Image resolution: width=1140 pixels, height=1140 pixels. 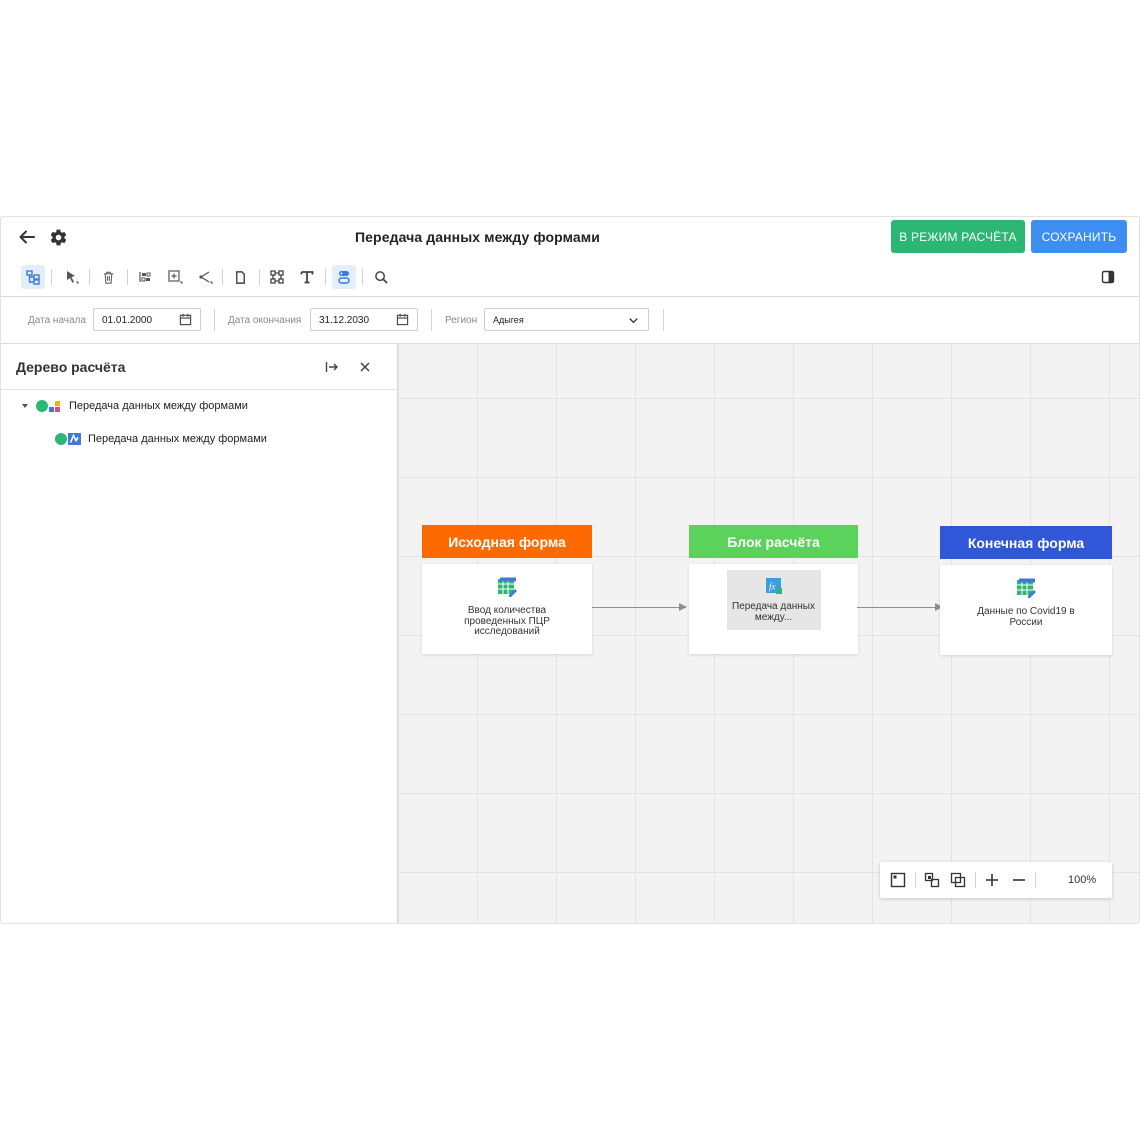 I want to click on fit-page-button, so click(x=898, y=880).